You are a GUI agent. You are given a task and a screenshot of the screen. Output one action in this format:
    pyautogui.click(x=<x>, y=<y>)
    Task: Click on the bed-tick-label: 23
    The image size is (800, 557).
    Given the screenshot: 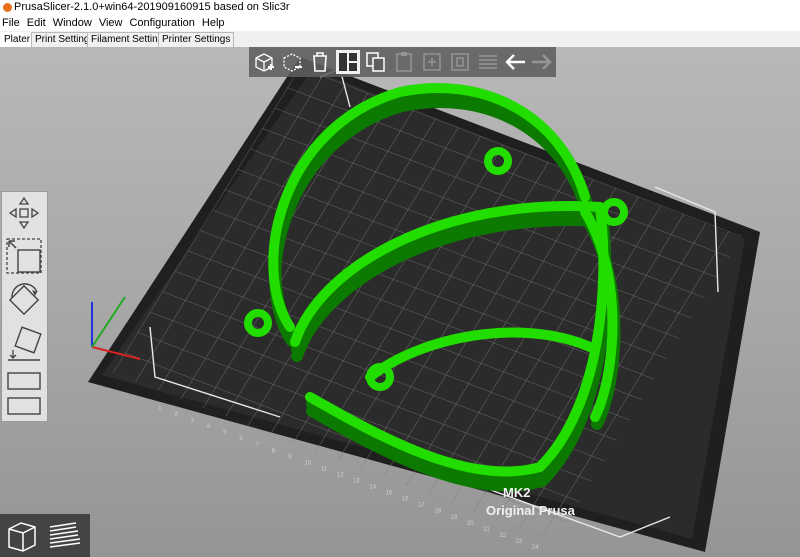 What is the action you would take?
    pyautogui.click(x=519, y=542)
    